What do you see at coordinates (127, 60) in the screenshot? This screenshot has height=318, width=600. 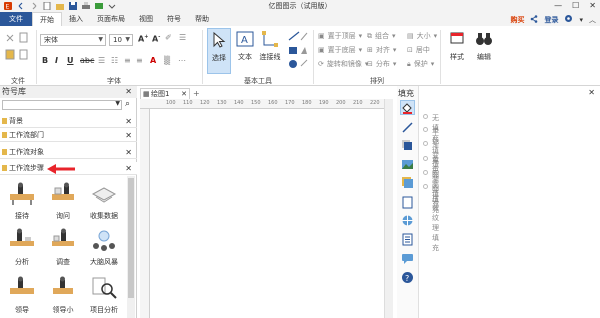 I see `align-left-icon: ≡` at bounding box center [127, 60].